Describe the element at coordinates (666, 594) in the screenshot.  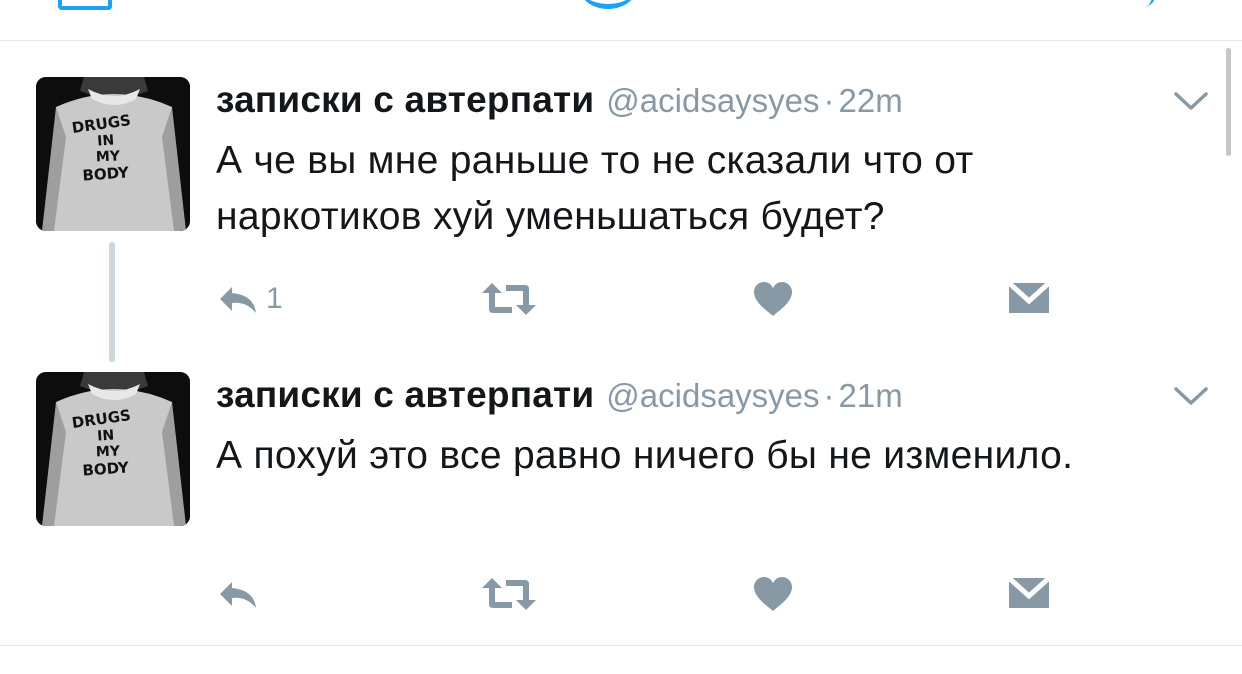
I see `tweet-actions` at that location.